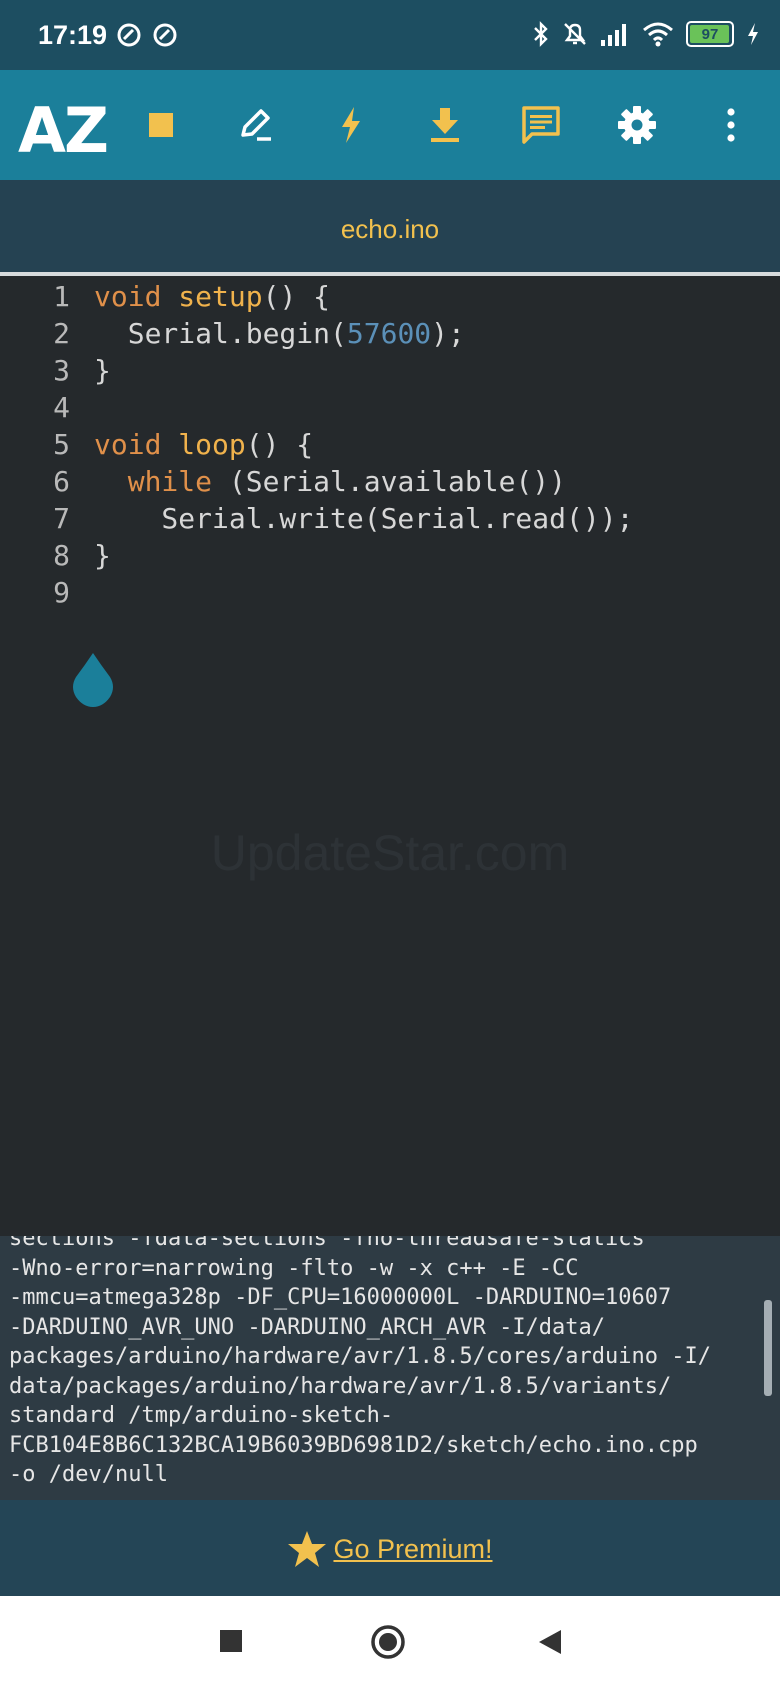 The image size is (780, 1690). What do you see at coordinates (61, 518) in the screenshot?
I see `line-number: 7` at bounding box center [61, 518].